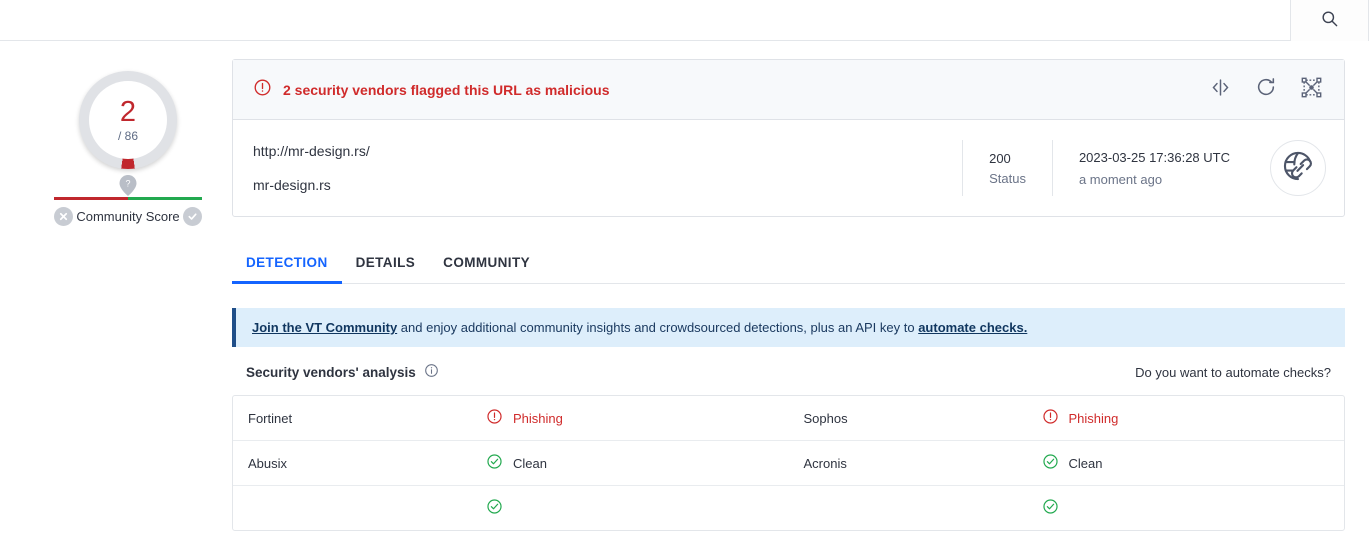 The width and height of the screenshot is (1369, 538). I want to click on table-row, so click(788, 508).